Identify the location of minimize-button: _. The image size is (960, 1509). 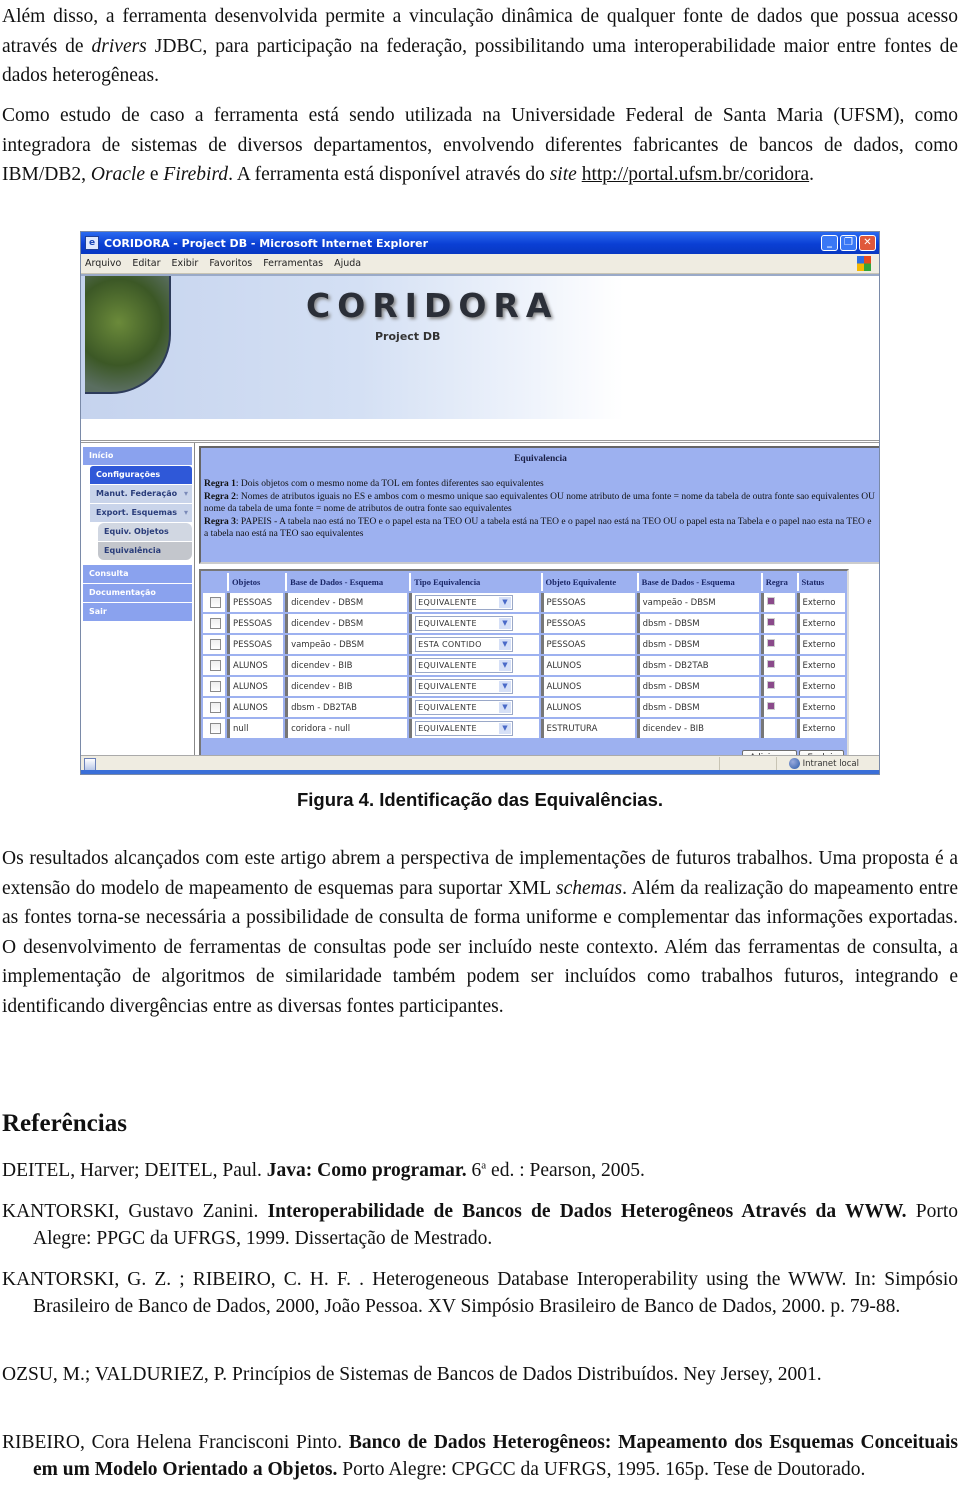
(829, 243).